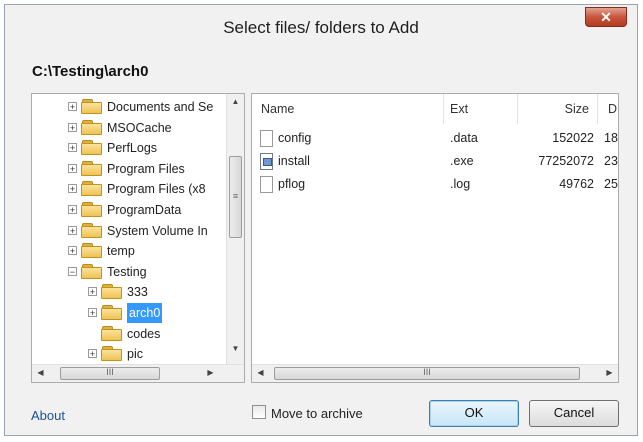 The width and height of the screenshot is (643, 442). I want to click on tree-item: + MSOCache, so click(130, 128).